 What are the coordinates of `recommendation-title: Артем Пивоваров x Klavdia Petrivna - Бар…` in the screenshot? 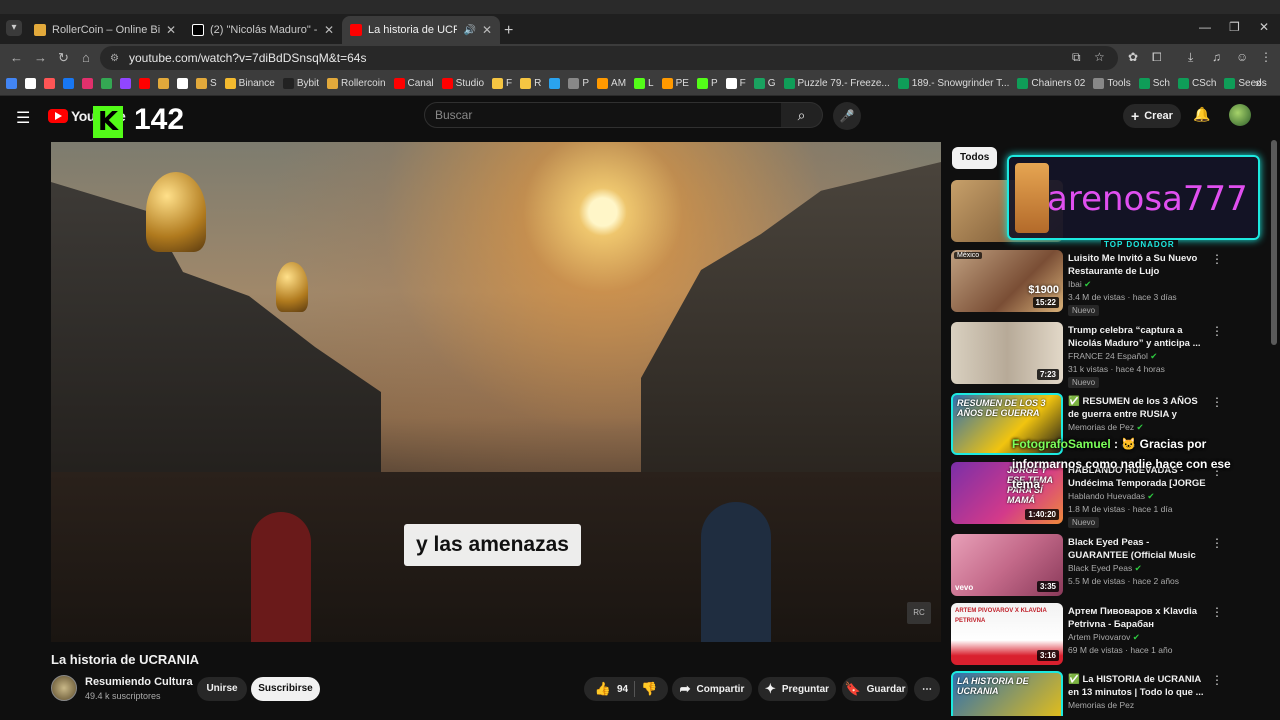 It's located at (1138, 618).